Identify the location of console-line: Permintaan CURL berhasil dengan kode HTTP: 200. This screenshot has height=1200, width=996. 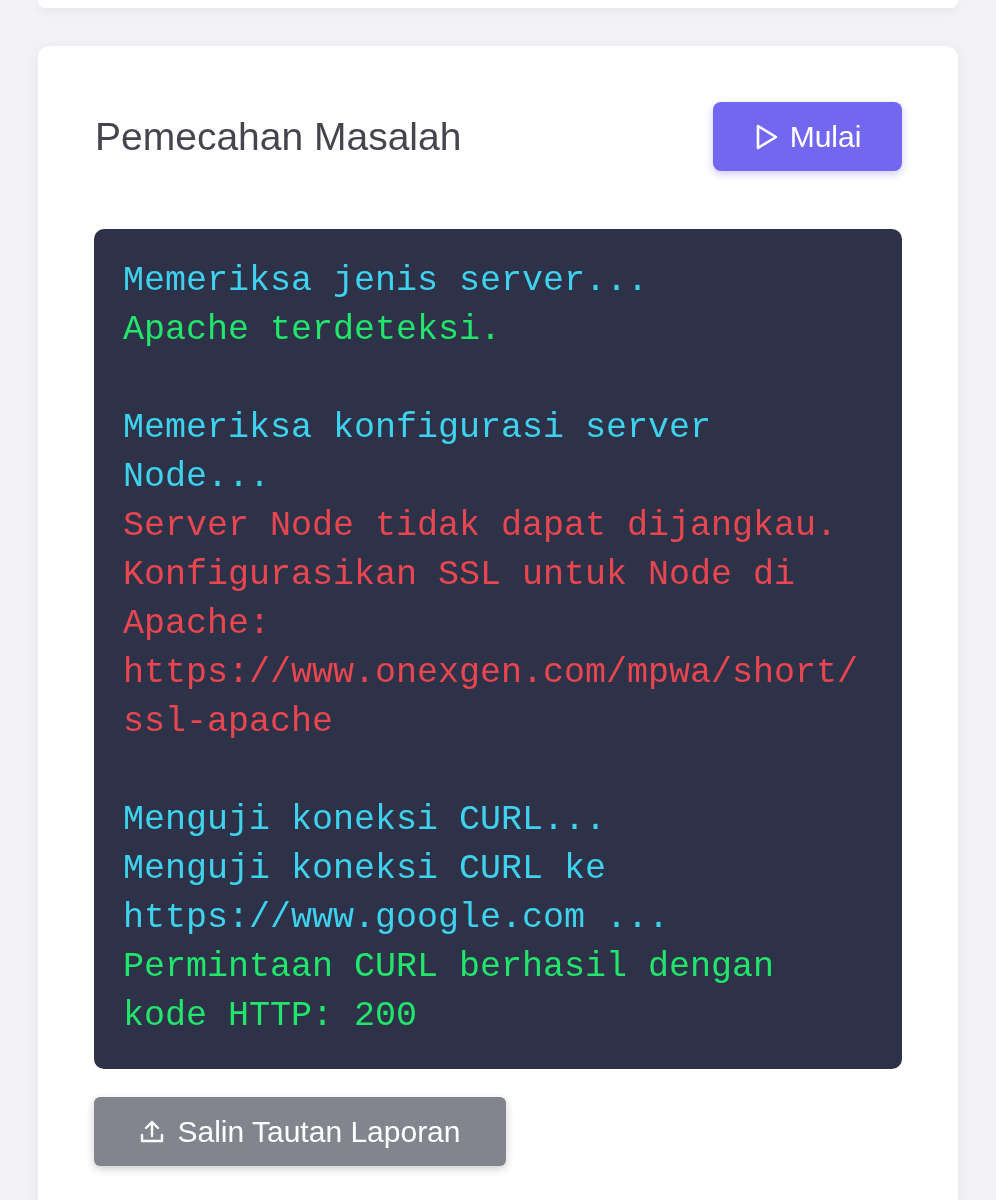
(449, 992).